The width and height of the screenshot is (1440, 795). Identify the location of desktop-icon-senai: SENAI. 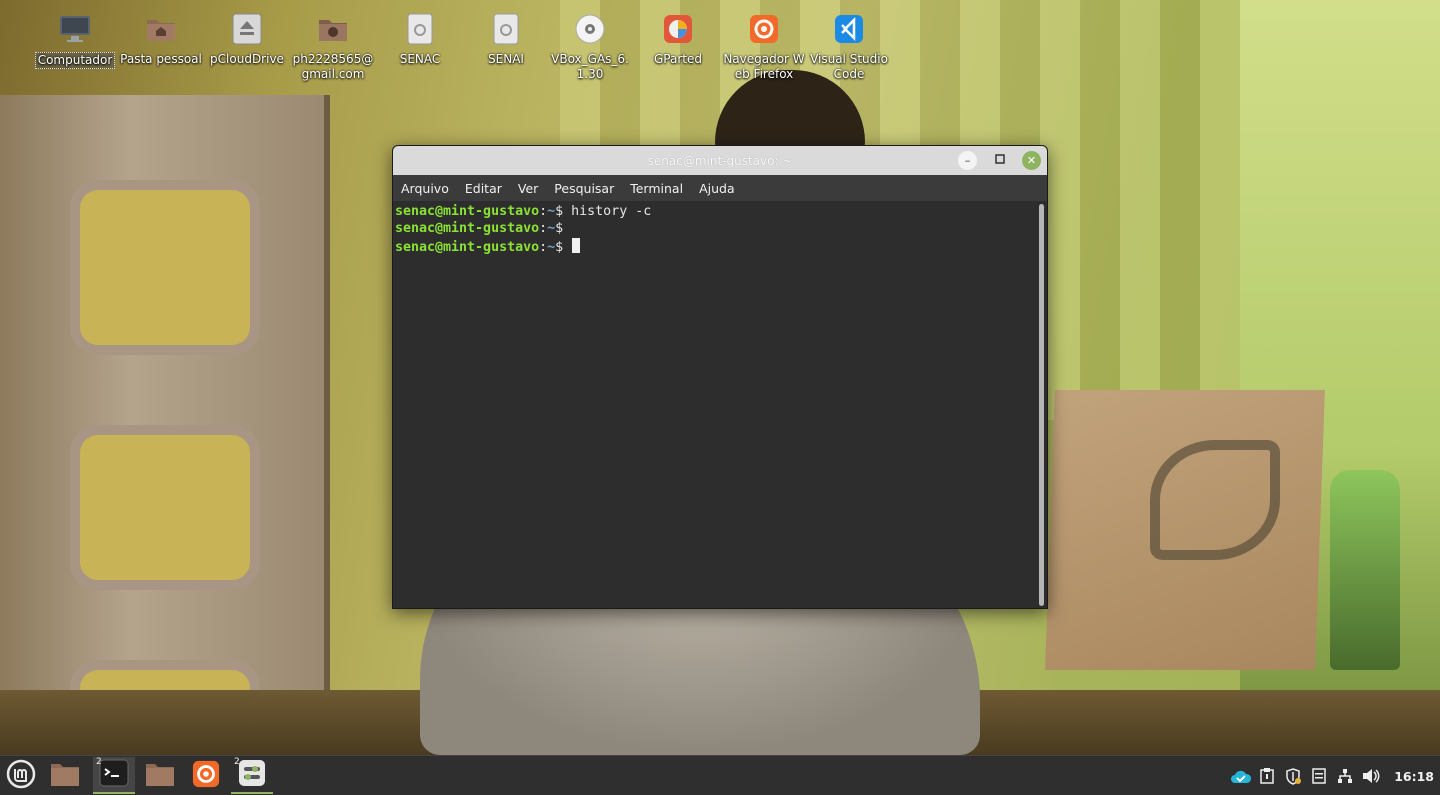
(506, 39).